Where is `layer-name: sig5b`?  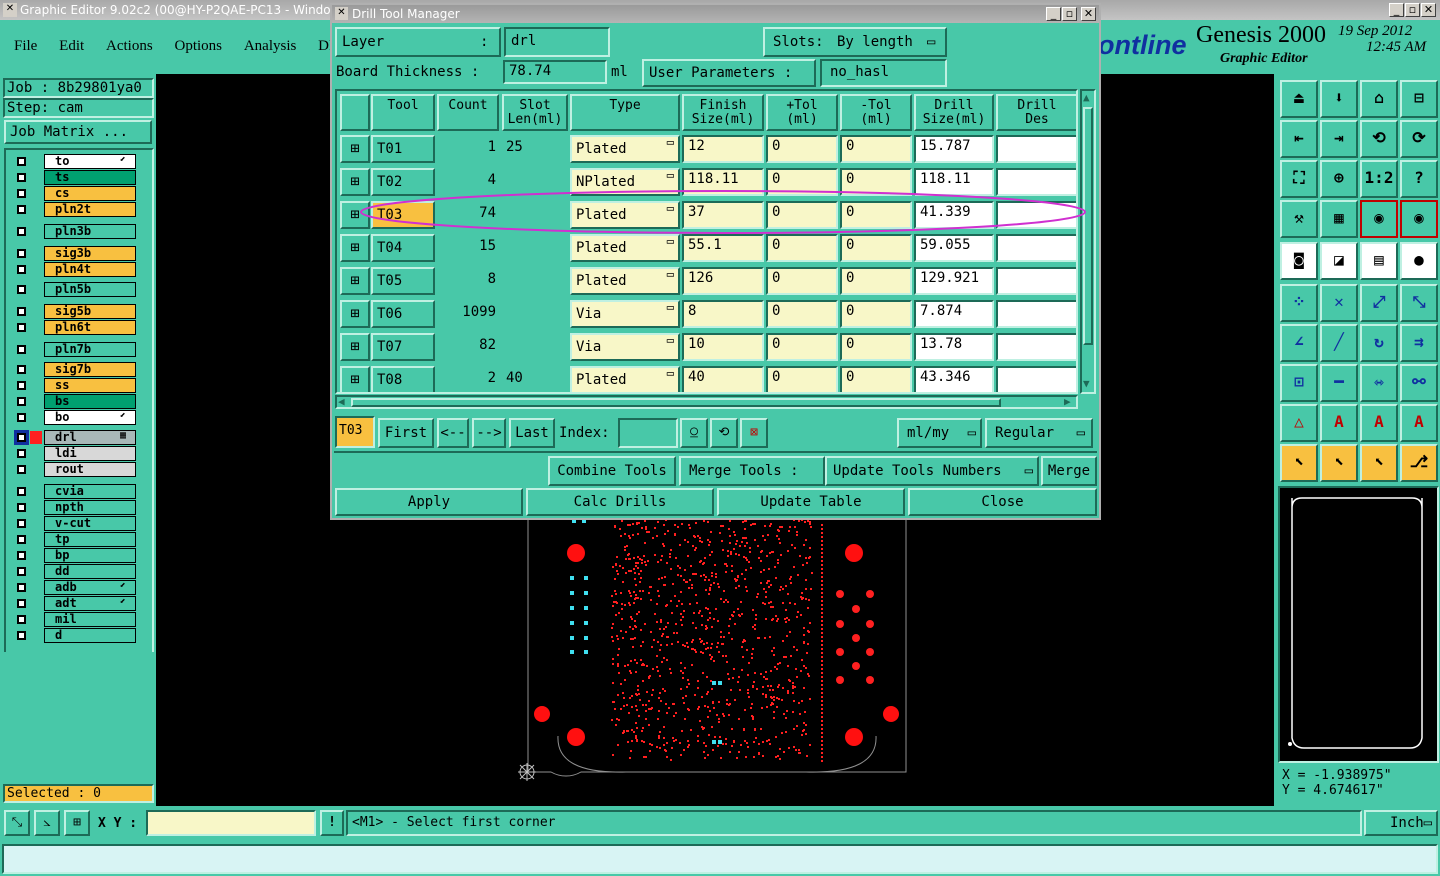 layer-name: sig5b is located at coordinates (90, 311).